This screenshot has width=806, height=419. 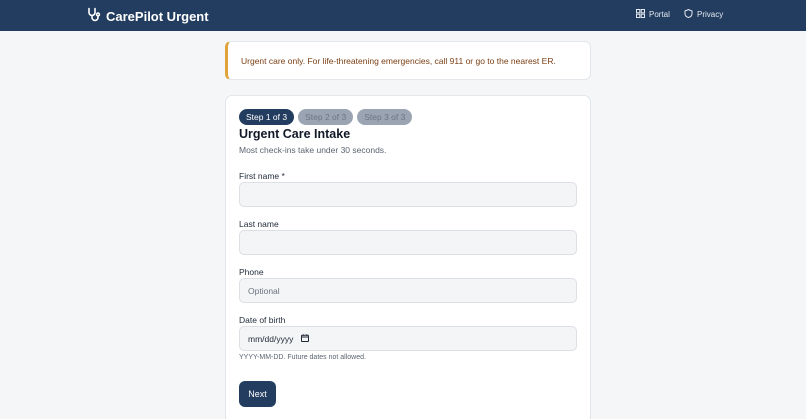 What do you see at coordinates (271, 338) in the screenshot?
I see `dob-value: mm/dd/yyyy` at bounding box center [271, 338].